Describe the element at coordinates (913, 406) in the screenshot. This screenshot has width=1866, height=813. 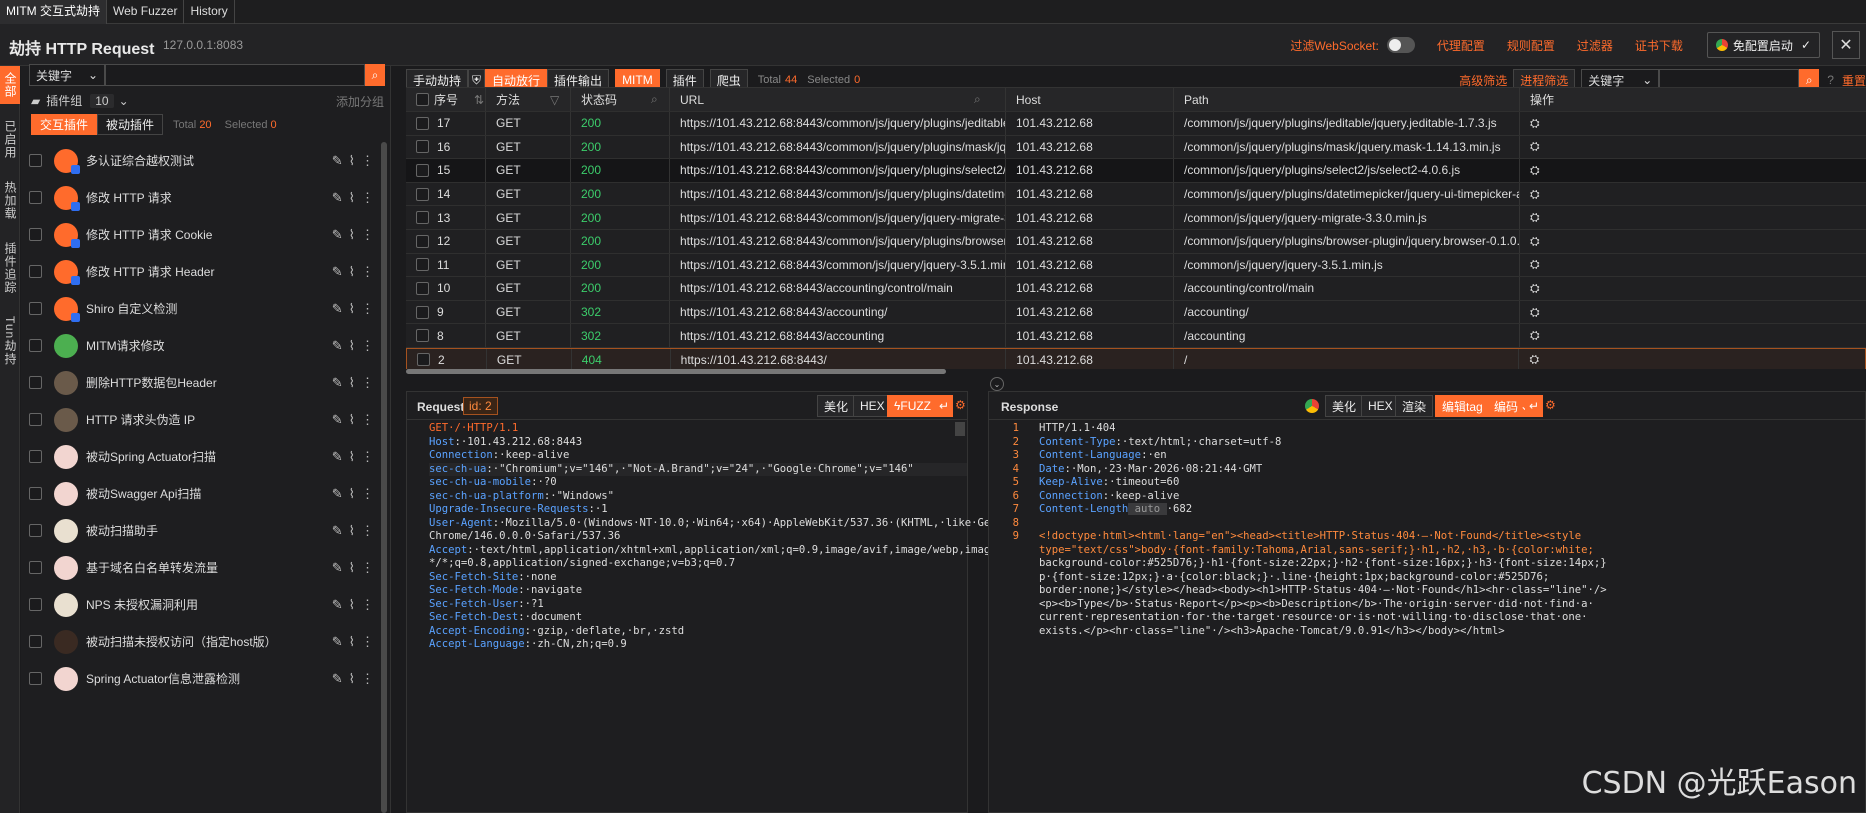
I see `fuzz-button: ϟ FUZZ` at that location.